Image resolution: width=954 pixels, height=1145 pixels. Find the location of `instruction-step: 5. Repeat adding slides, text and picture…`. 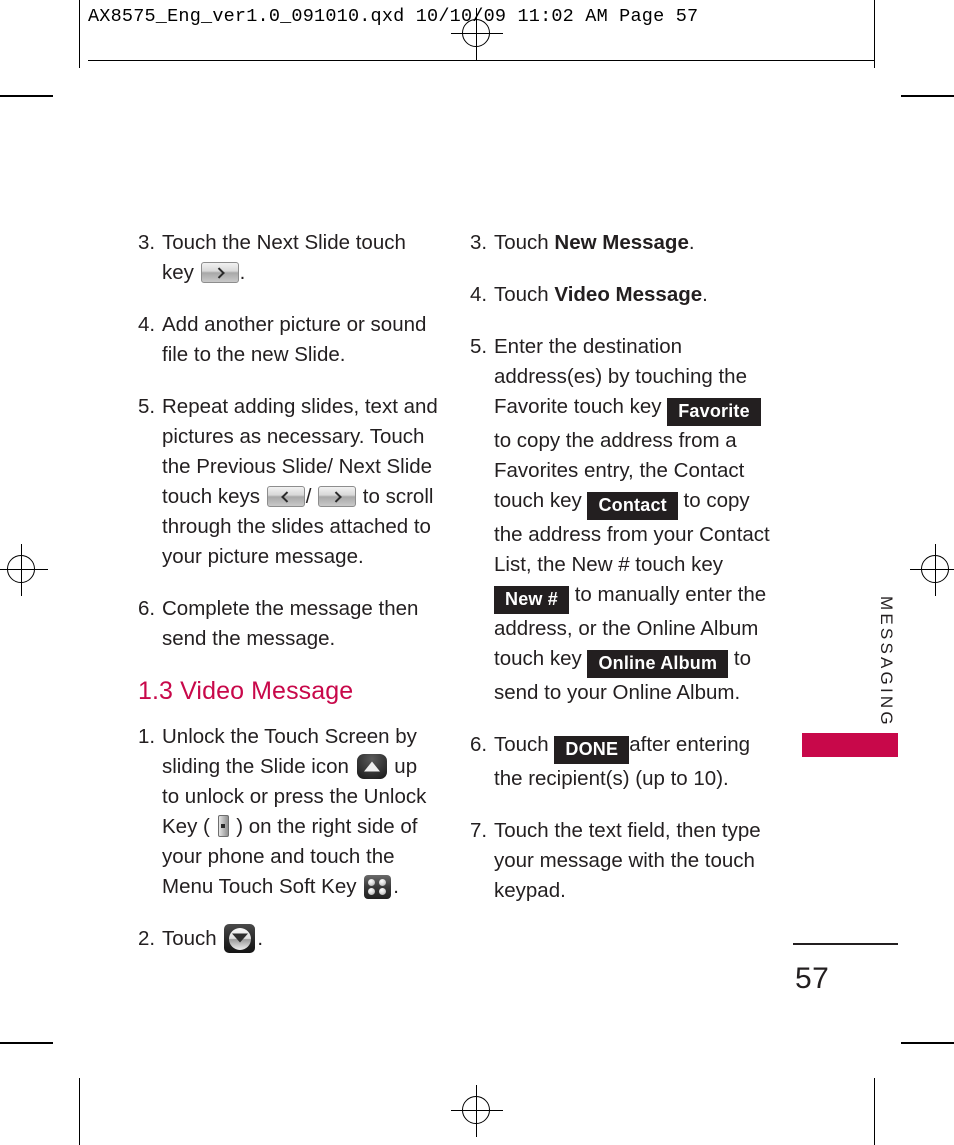

instruction-step: 5. Repeat adding slides, text and picture… is located at coordinates (288, 482).